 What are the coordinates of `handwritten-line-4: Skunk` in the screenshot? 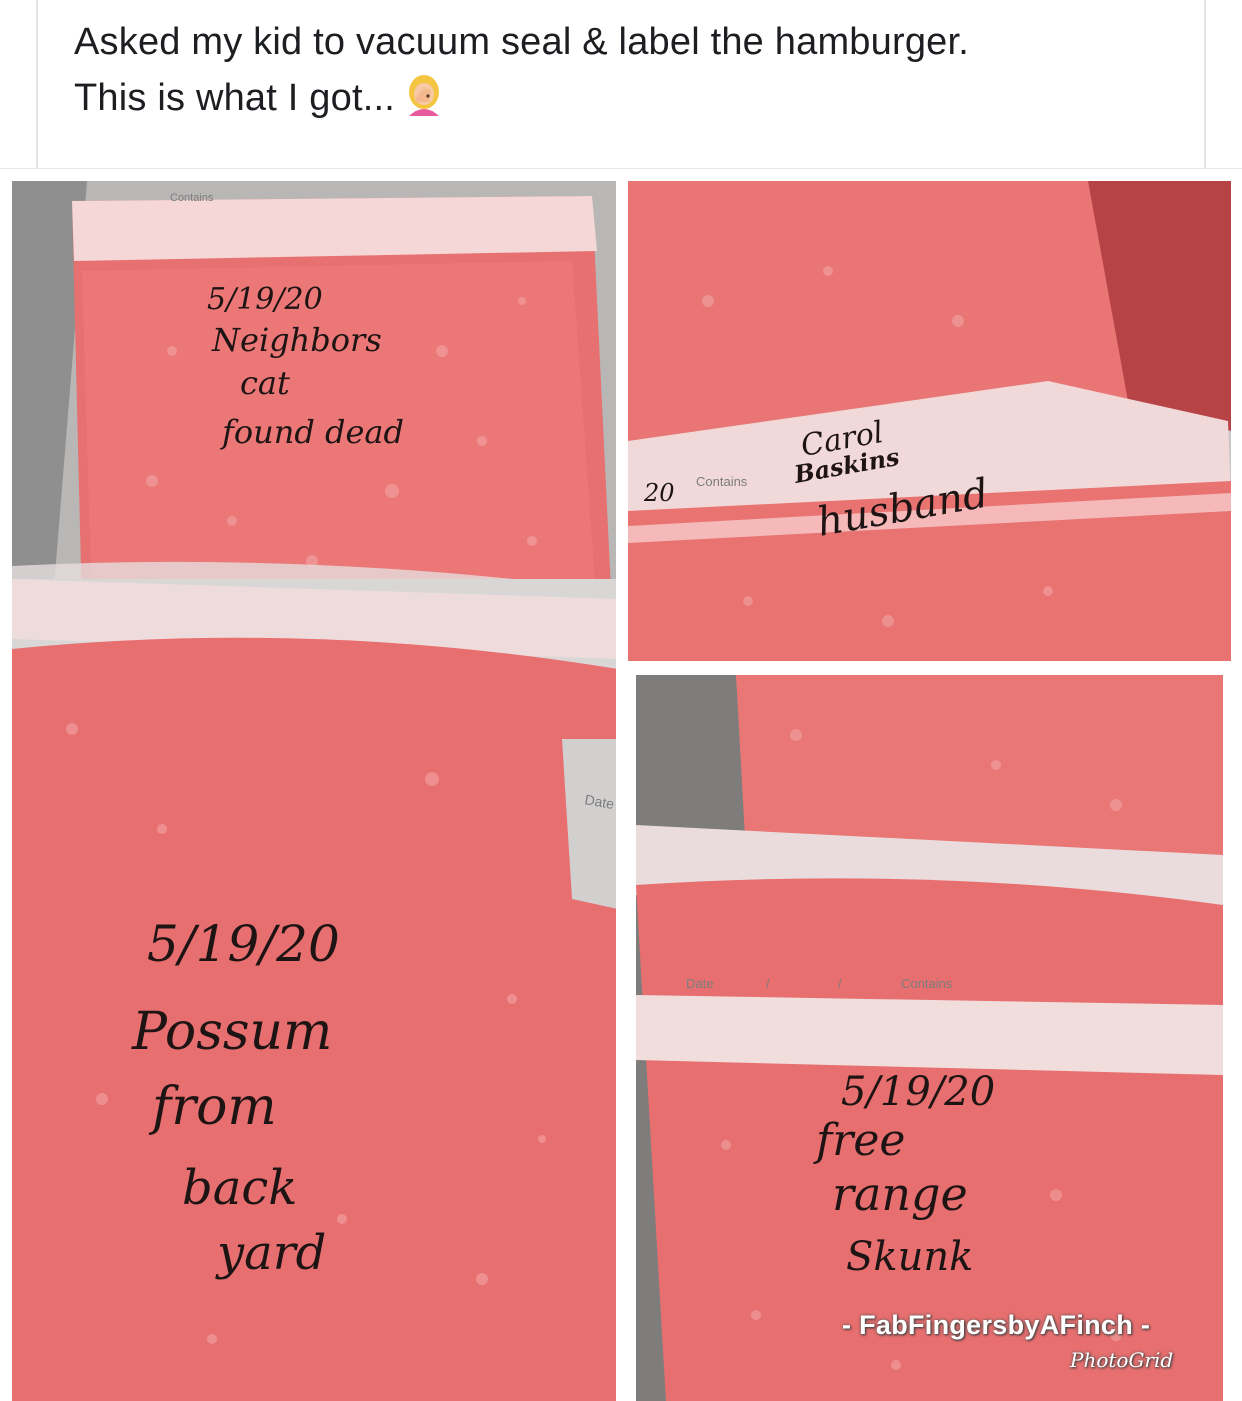 It's located at (909, 1257).